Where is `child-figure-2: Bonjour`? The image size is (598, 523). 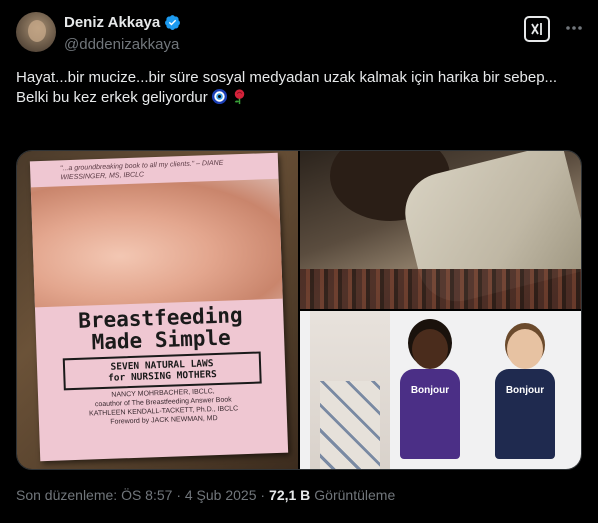 child-figure-2: Bonjour is located at coordinates (525, 394).